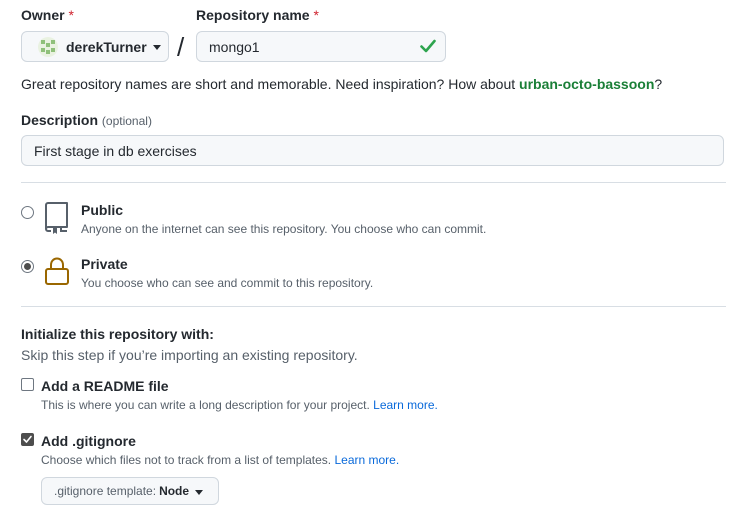  I want to click on lock-icon, so click(57, 273).